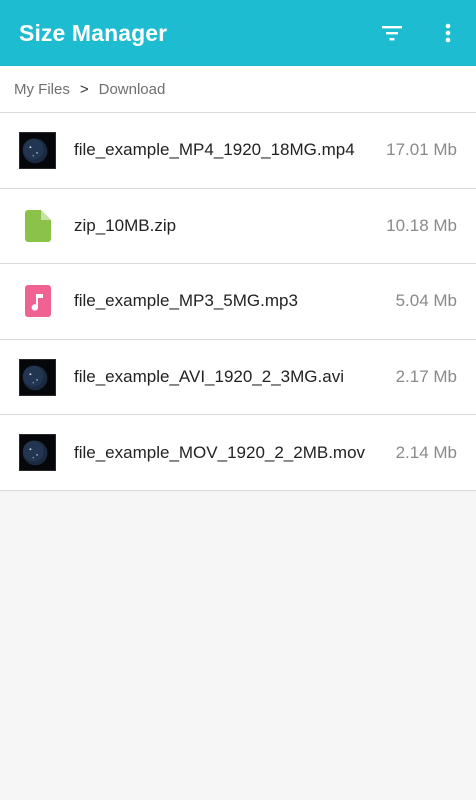 The height and width of the screenshot is (800, 476). Describe the element at coordinates (132, 89) in the screenshot. I see `breadcrumb-current: Download` at that location.